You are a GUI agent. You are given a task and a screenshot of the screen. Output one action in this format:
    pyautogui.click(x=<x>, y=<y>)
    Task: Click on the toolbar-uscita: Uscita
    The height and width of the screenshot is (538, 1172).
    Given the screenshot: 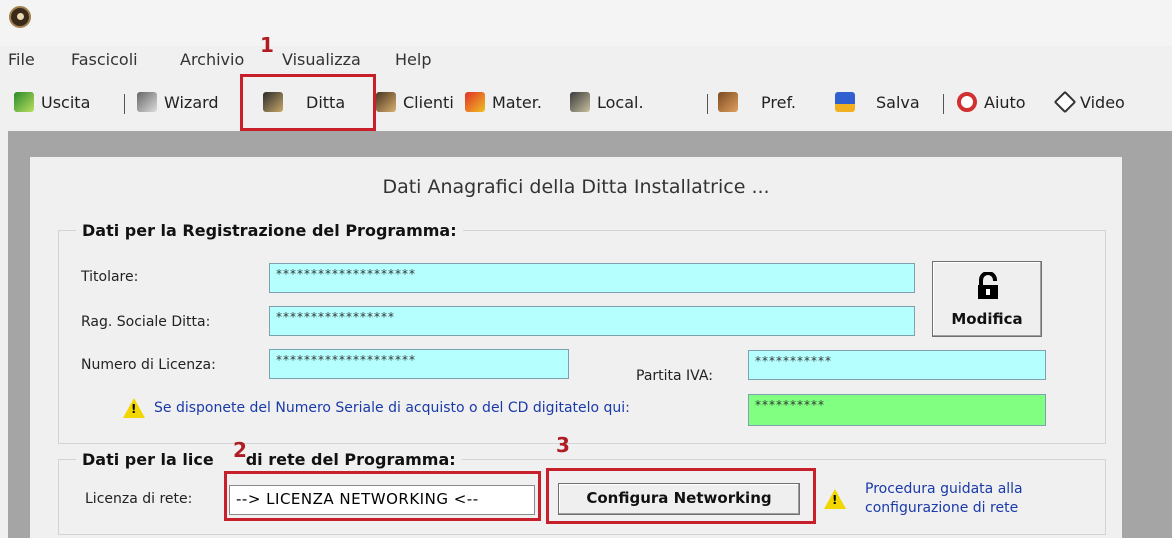 What is the action you would take?
    pyautogui.click(x=52, y=102)
    